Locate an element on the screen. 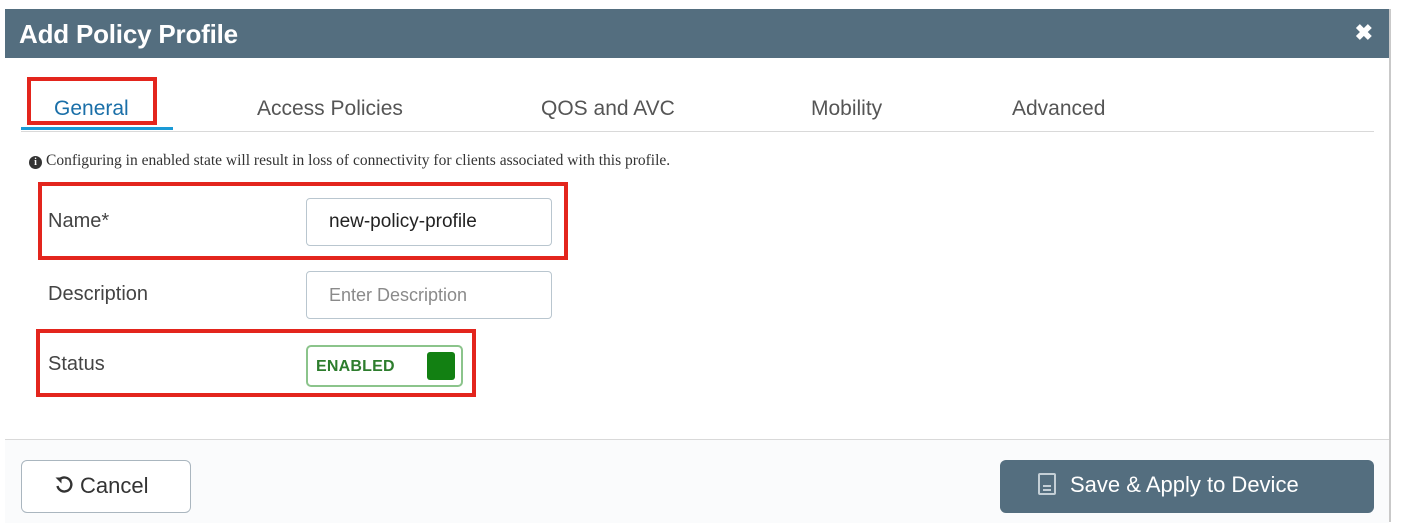 The width and height of the screenshot is (1404, 523). cancel-button: Cancel is located at coordinates (106, 486).